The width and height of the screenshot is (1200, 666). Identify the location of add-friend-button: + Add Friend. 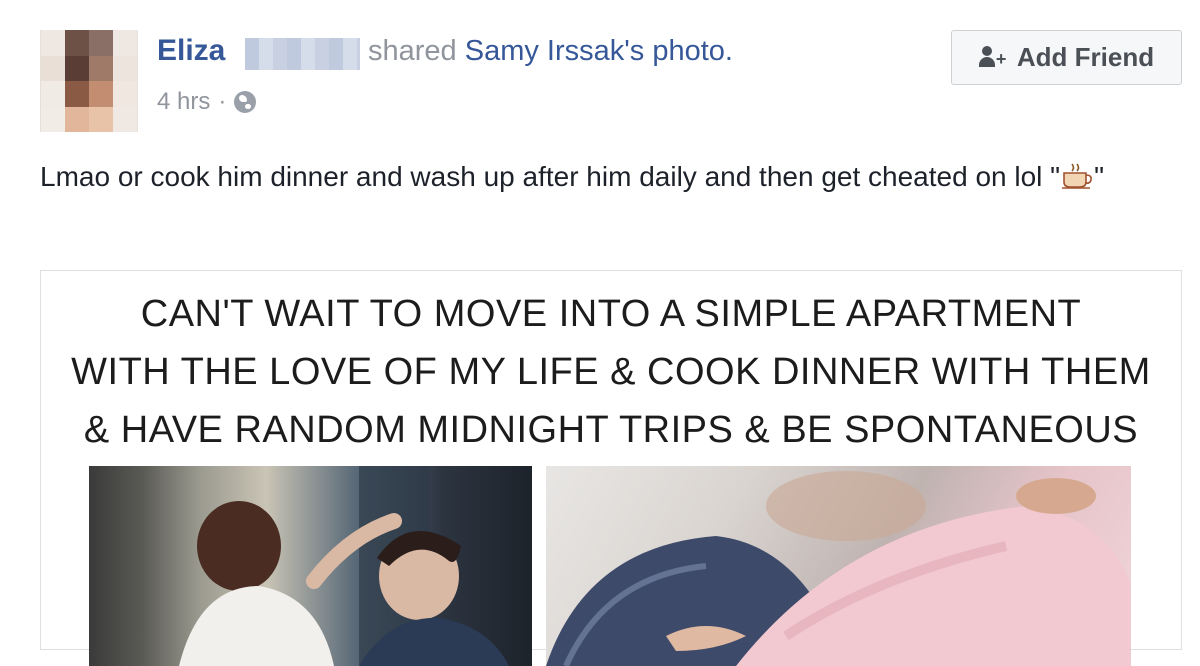
(1066, 57).